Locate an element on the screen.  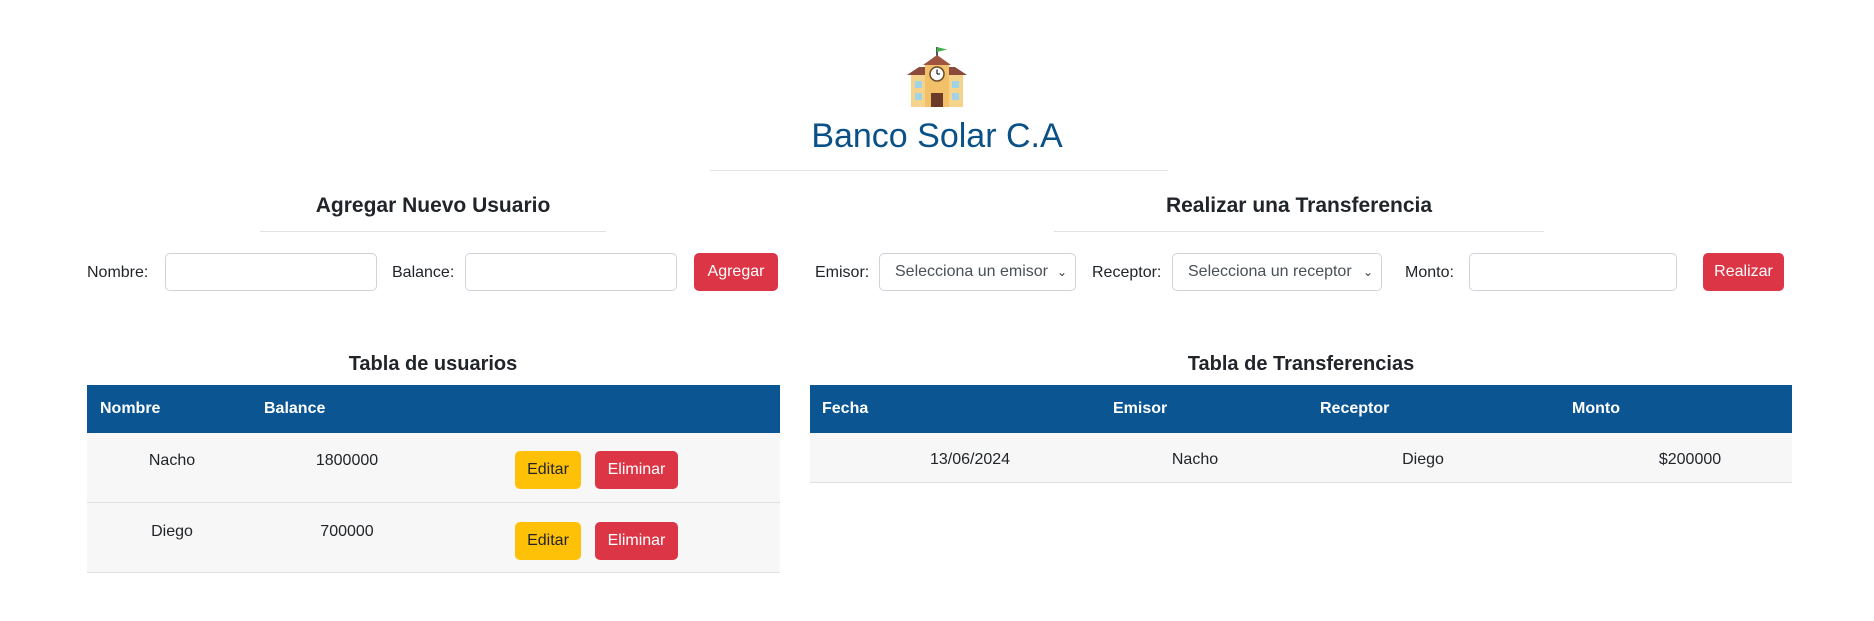
column-header-receptor: Receptor is located at coordinates (1355, 408).